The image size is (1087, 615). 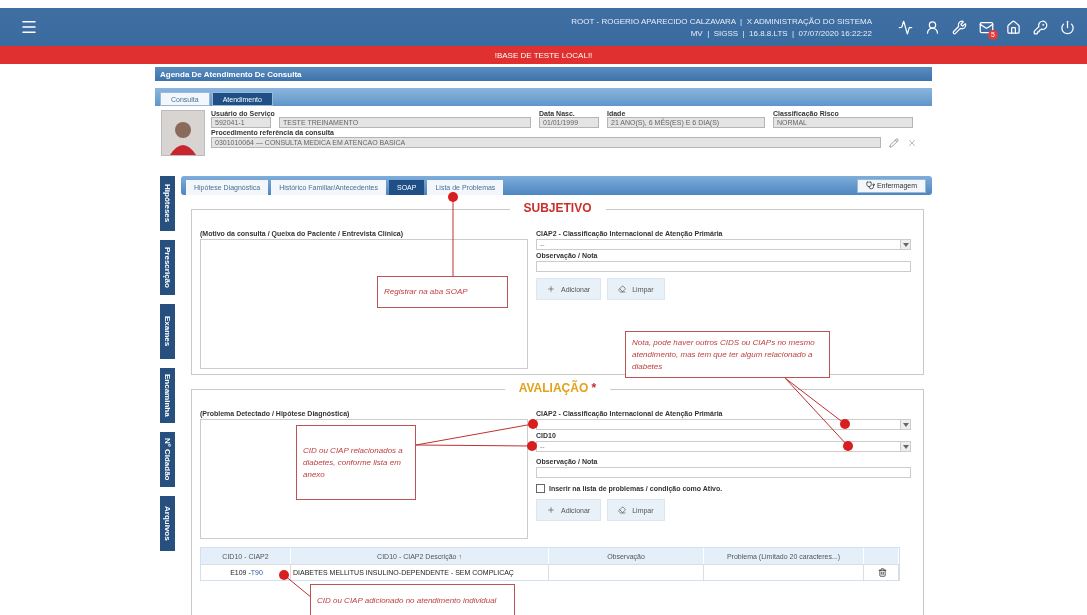 What do you see at coordinates (29, 27) in the screenshot?
I see `menu-icon` at bounding box center [29, 27].